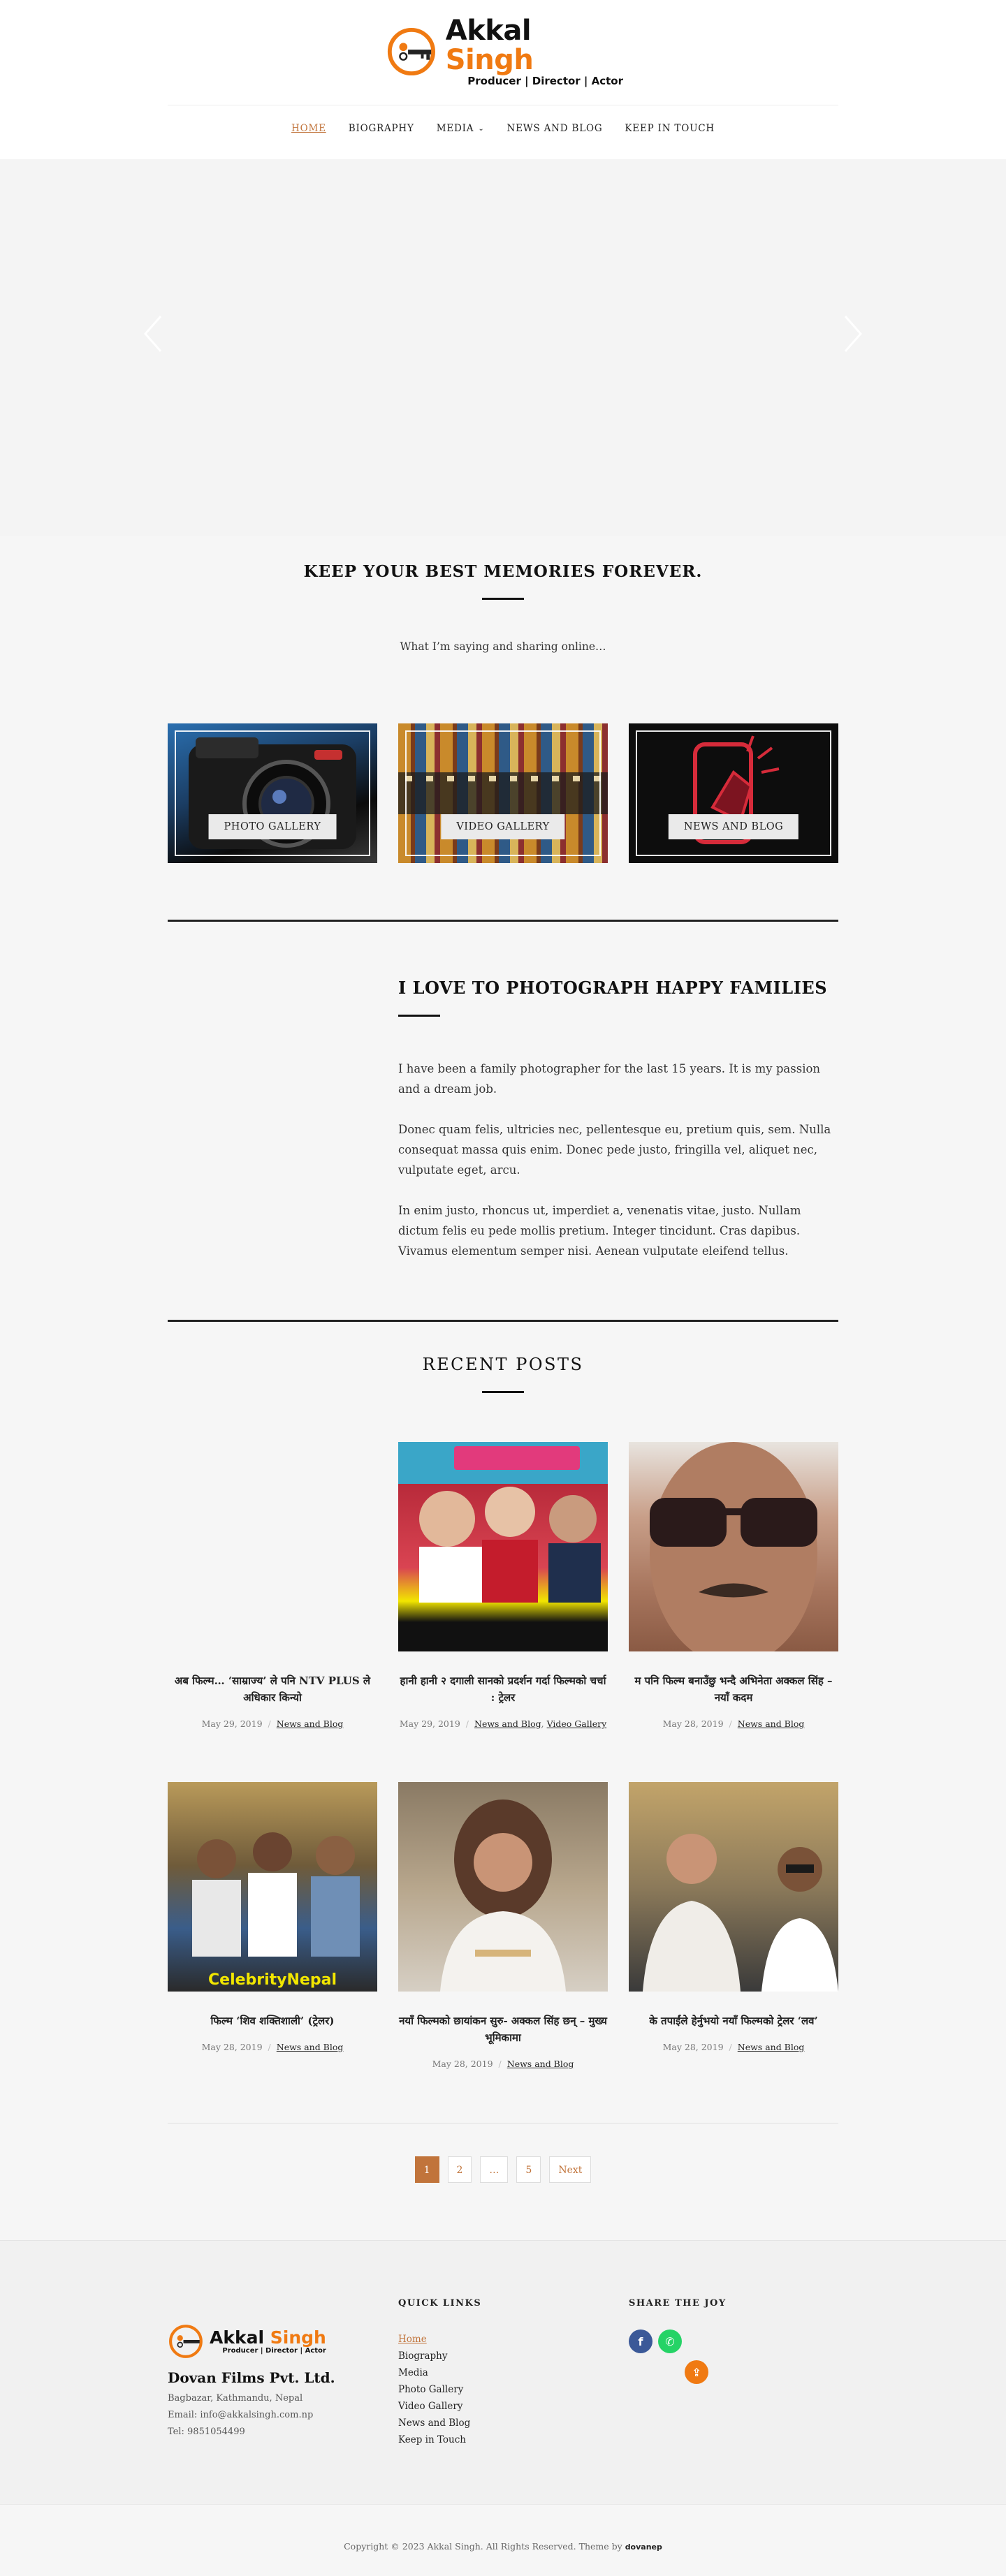 The height and width of the screenshot is (2576, 1006). Describe the element at coordinates (696, 2372) in the screenshot. I see `share-icon: ⇪` at that location.